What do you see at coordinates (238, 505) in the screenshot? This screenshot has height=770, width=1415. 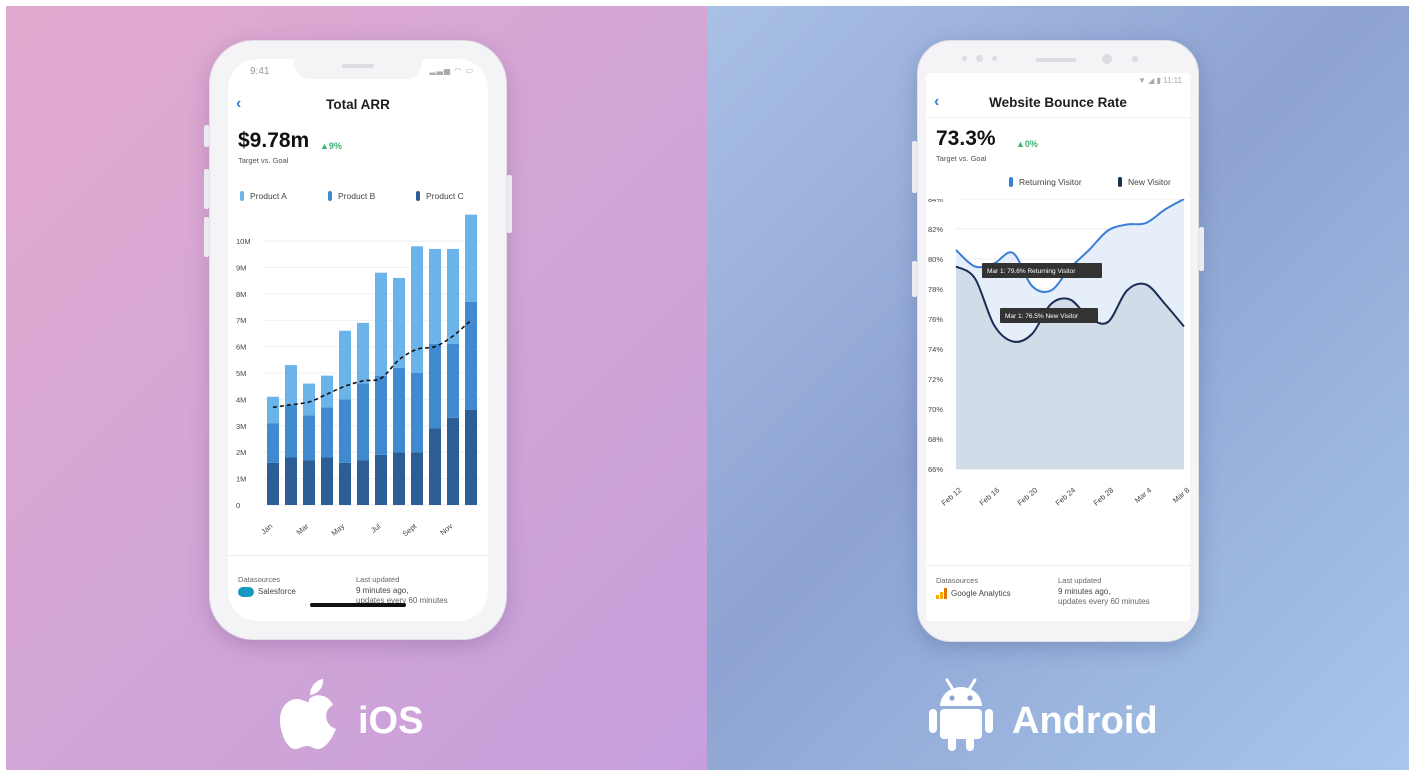 I see `y-tick-label: 0` at bounding box center [238, 505].